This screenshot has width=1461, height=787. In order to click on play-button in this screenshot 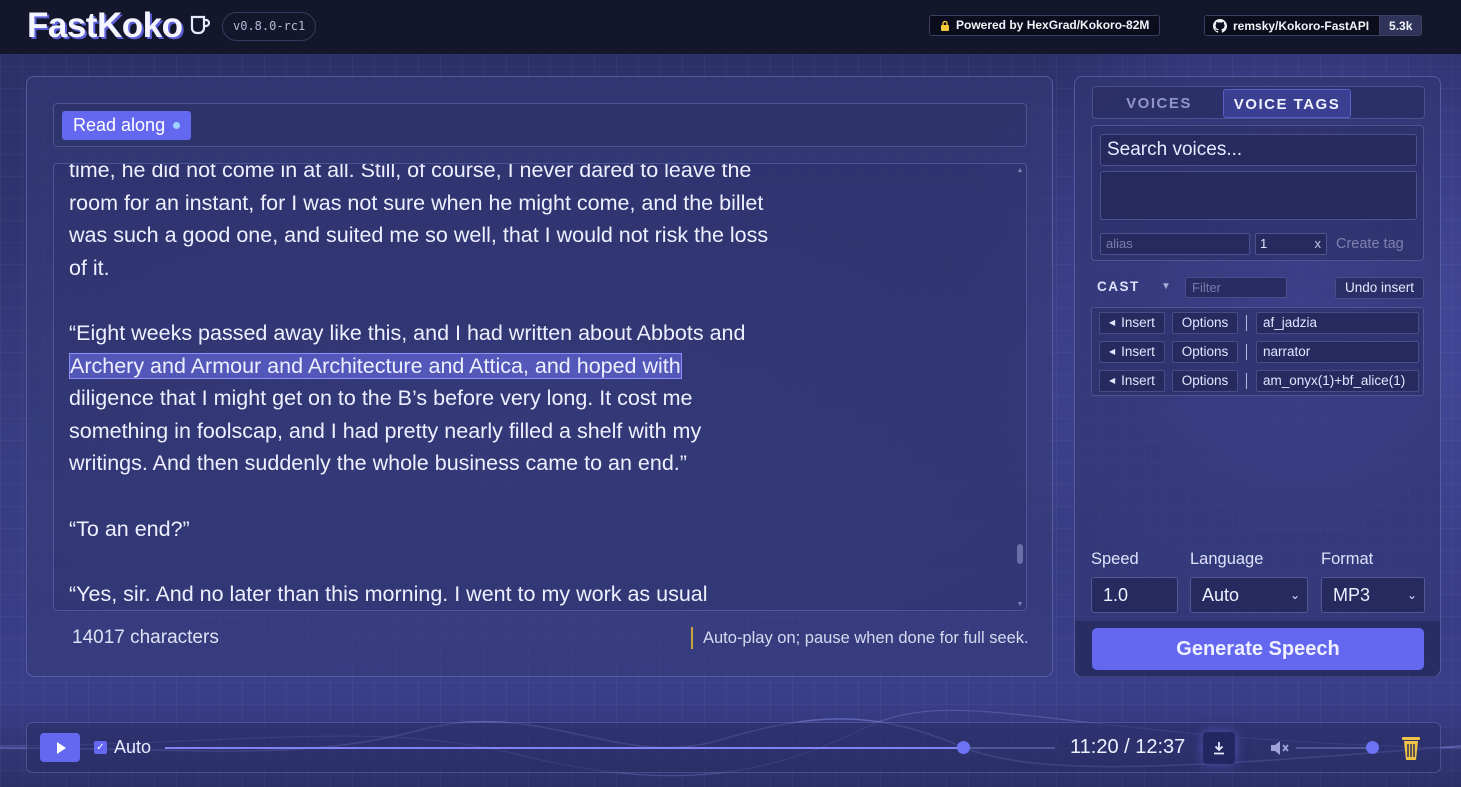, I will do `click(60, 747)`.